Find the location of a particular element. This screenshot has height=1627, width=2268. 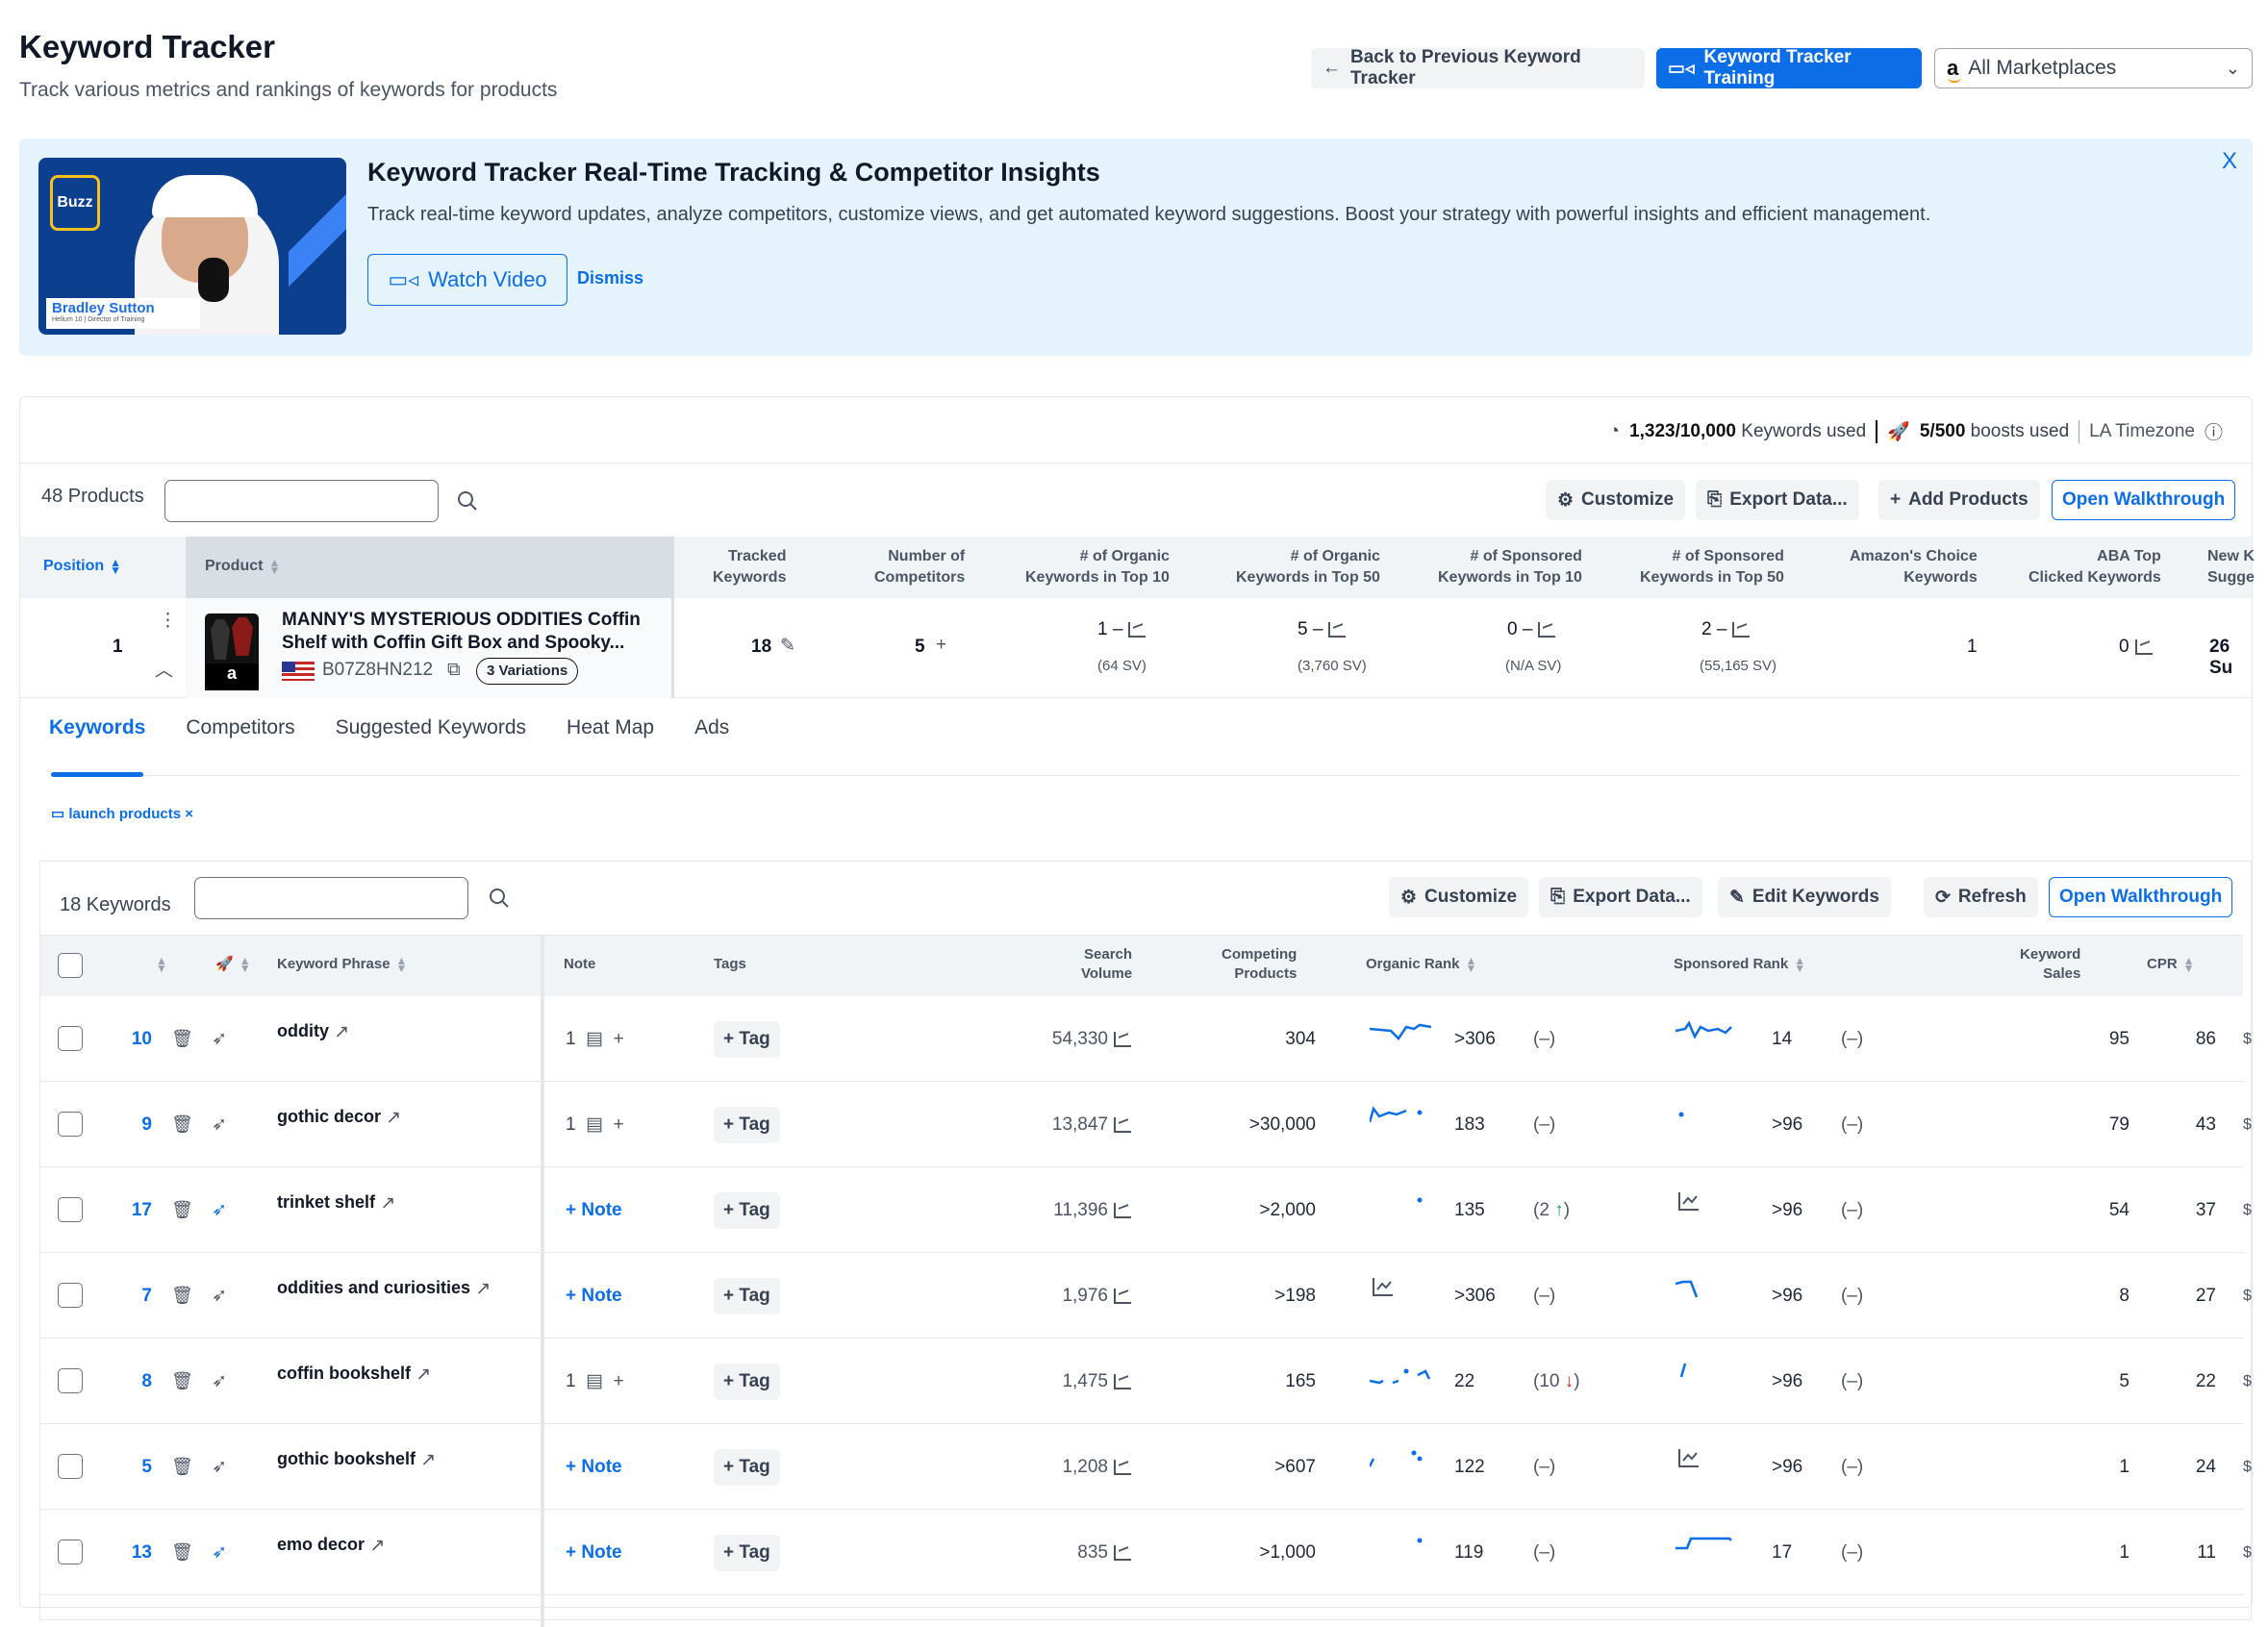

keyword-id: 10 is located at coordinates (125, 1039).